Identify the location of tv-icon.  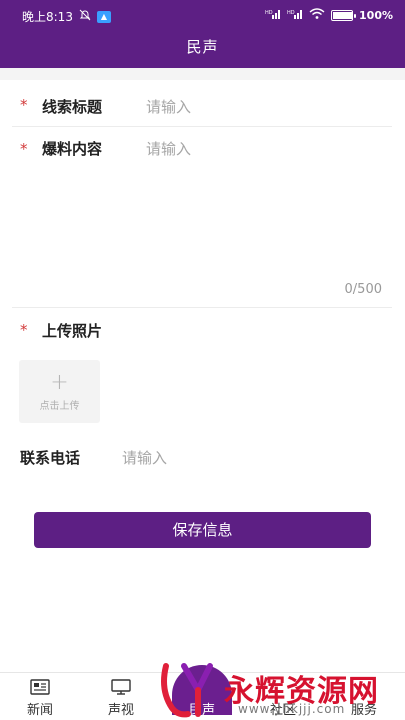
(121, 687).